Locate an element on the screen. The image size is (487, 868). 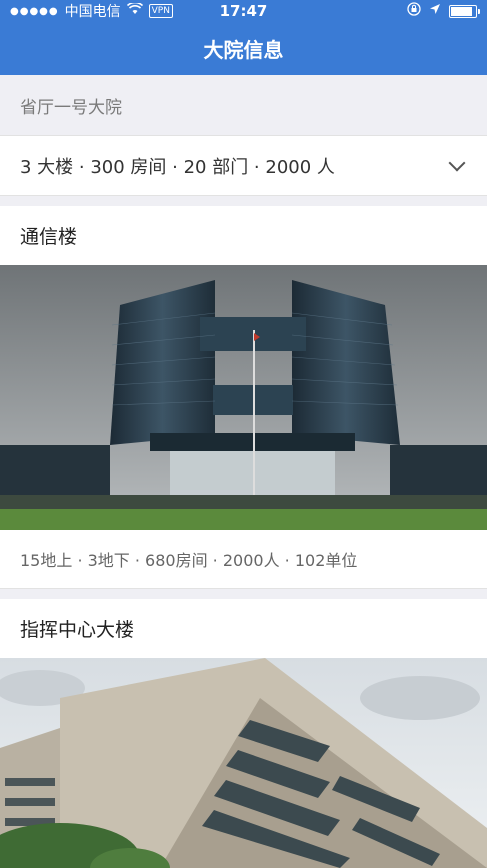
battery-icon is located at coordinates (464, 11).